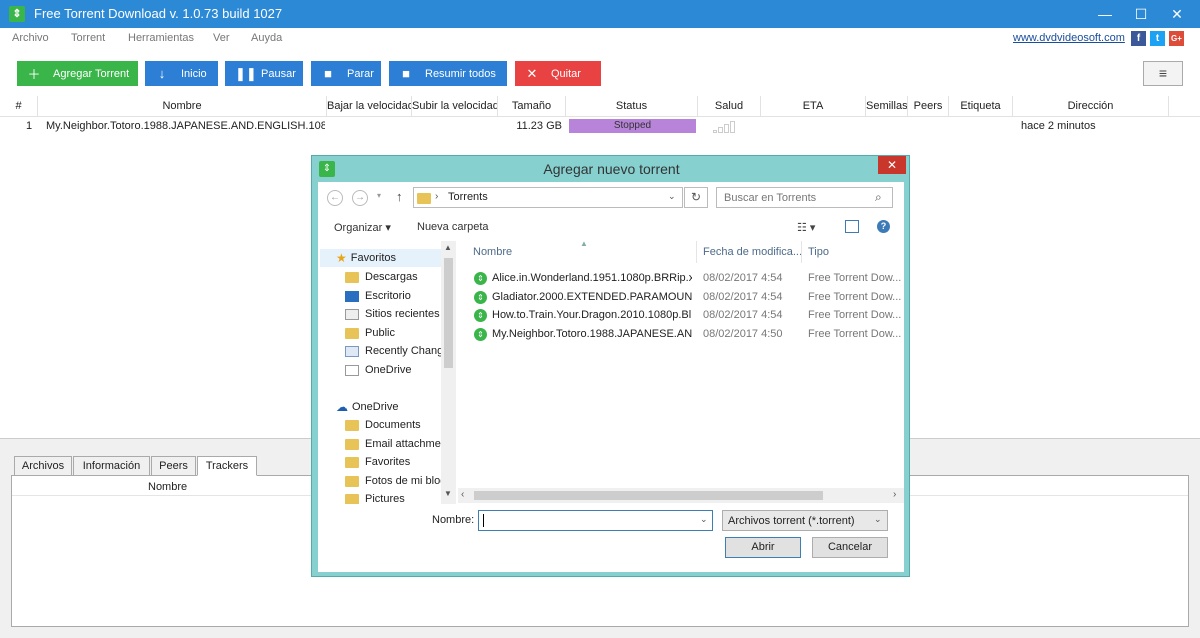 This screenshot has height=638, width=1200. I want to click on filelist-hscrollbar: ‹ ›, so click(681, 495).